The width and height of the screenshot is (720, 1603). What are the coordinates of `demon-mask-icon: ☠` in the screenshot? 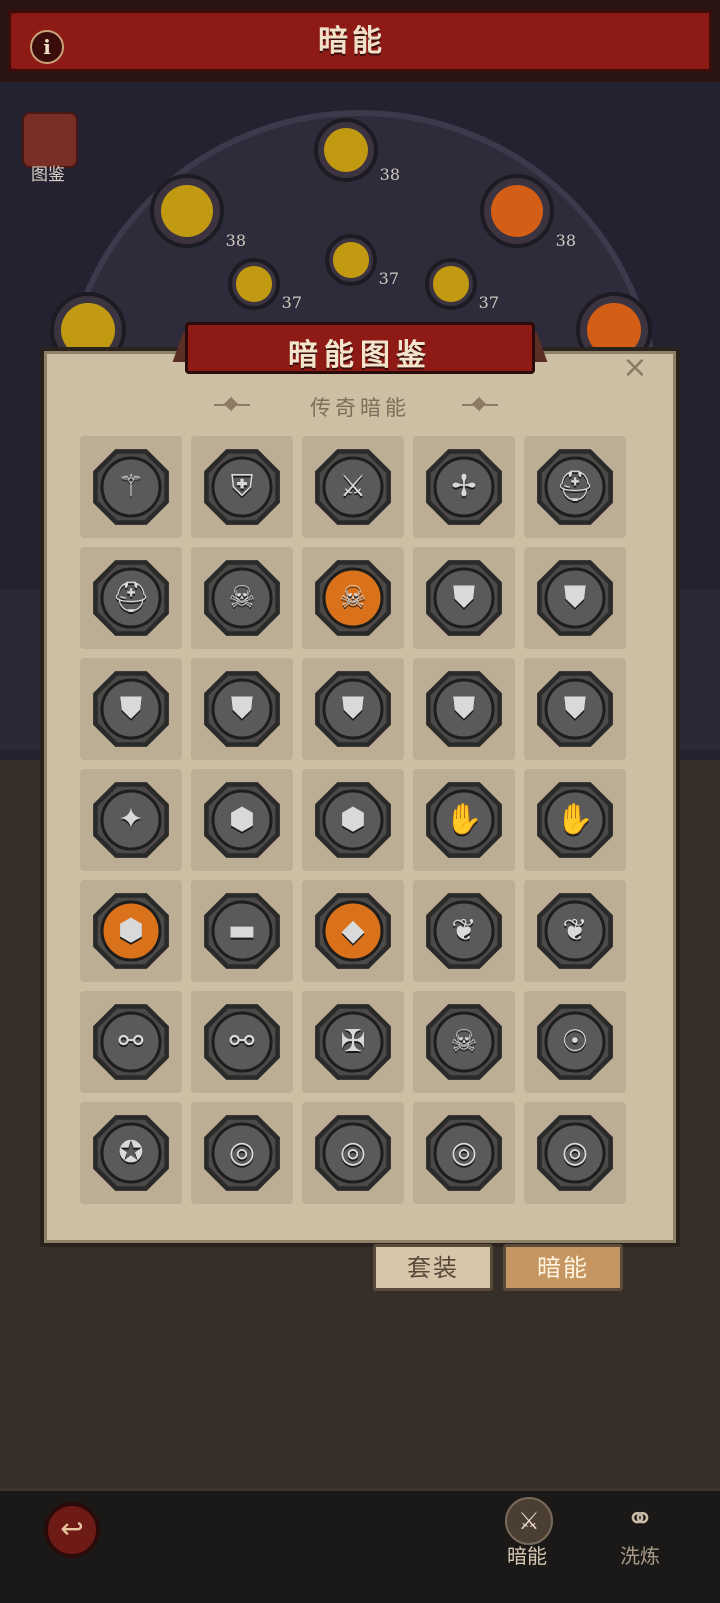 It's located at (353, 598).